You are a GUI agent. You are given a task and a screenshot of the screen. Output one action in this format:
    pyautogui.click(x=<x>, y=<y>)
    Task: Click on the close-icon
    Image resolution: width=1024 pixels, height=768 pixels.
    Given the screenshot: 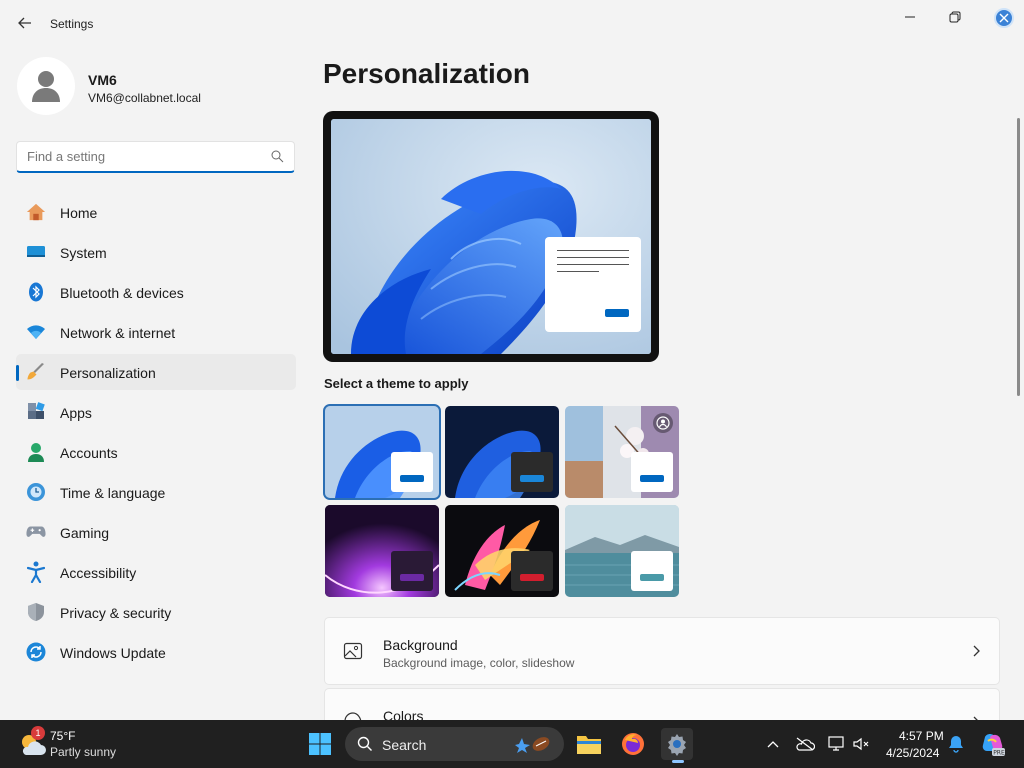 What is the action you would take?
    pyautogui.click(x=1004, y=18)
    